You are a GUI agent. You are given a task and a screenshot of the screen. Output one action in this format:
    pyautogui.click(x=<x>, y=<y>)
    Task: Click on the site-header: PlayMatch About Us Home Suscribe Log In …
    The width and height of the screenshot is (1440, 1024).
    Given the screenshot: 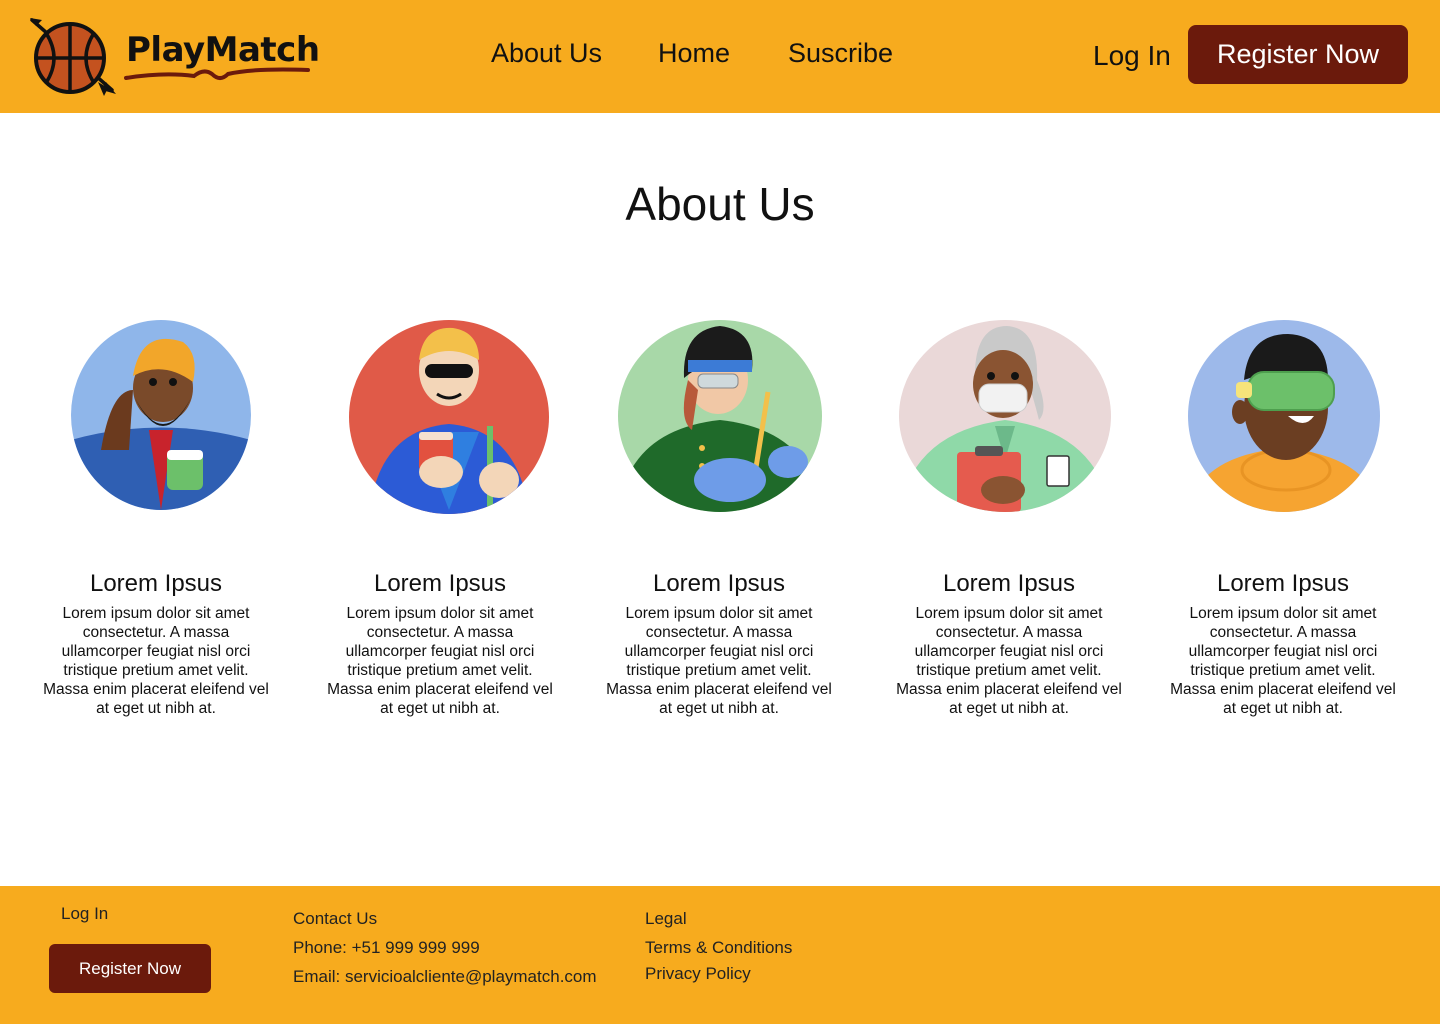 What is the action you would take?
    pyautogui.click(x=720, y=56)
    